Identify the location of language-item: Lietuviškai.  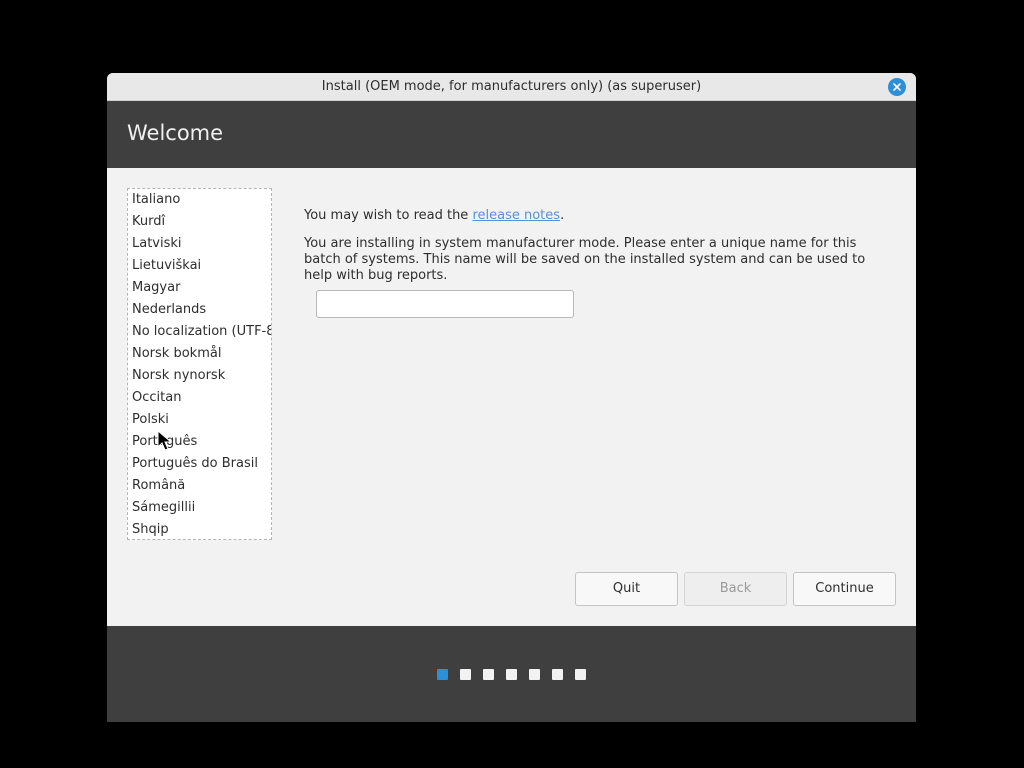
(199, 266).